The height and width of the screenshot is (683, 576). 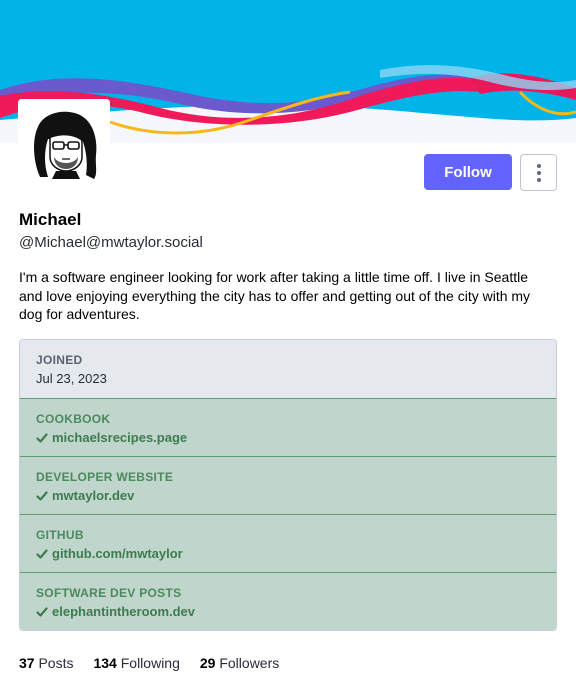 I want to click on field-label: COOKBOOK, so click(x=73, y=419).